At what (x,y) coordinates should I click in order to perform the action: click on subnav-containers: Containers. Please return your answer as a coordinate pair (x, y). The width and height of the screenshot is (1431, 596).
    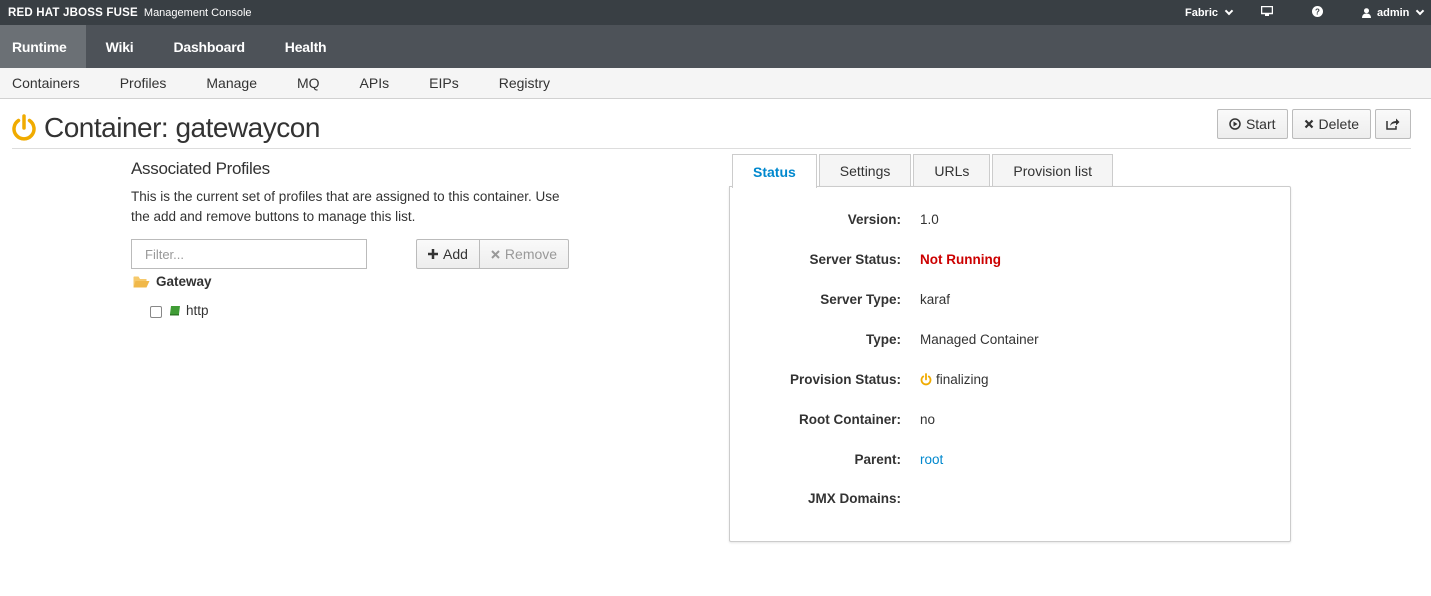
    Looking at the image, I should click on (46, 83).